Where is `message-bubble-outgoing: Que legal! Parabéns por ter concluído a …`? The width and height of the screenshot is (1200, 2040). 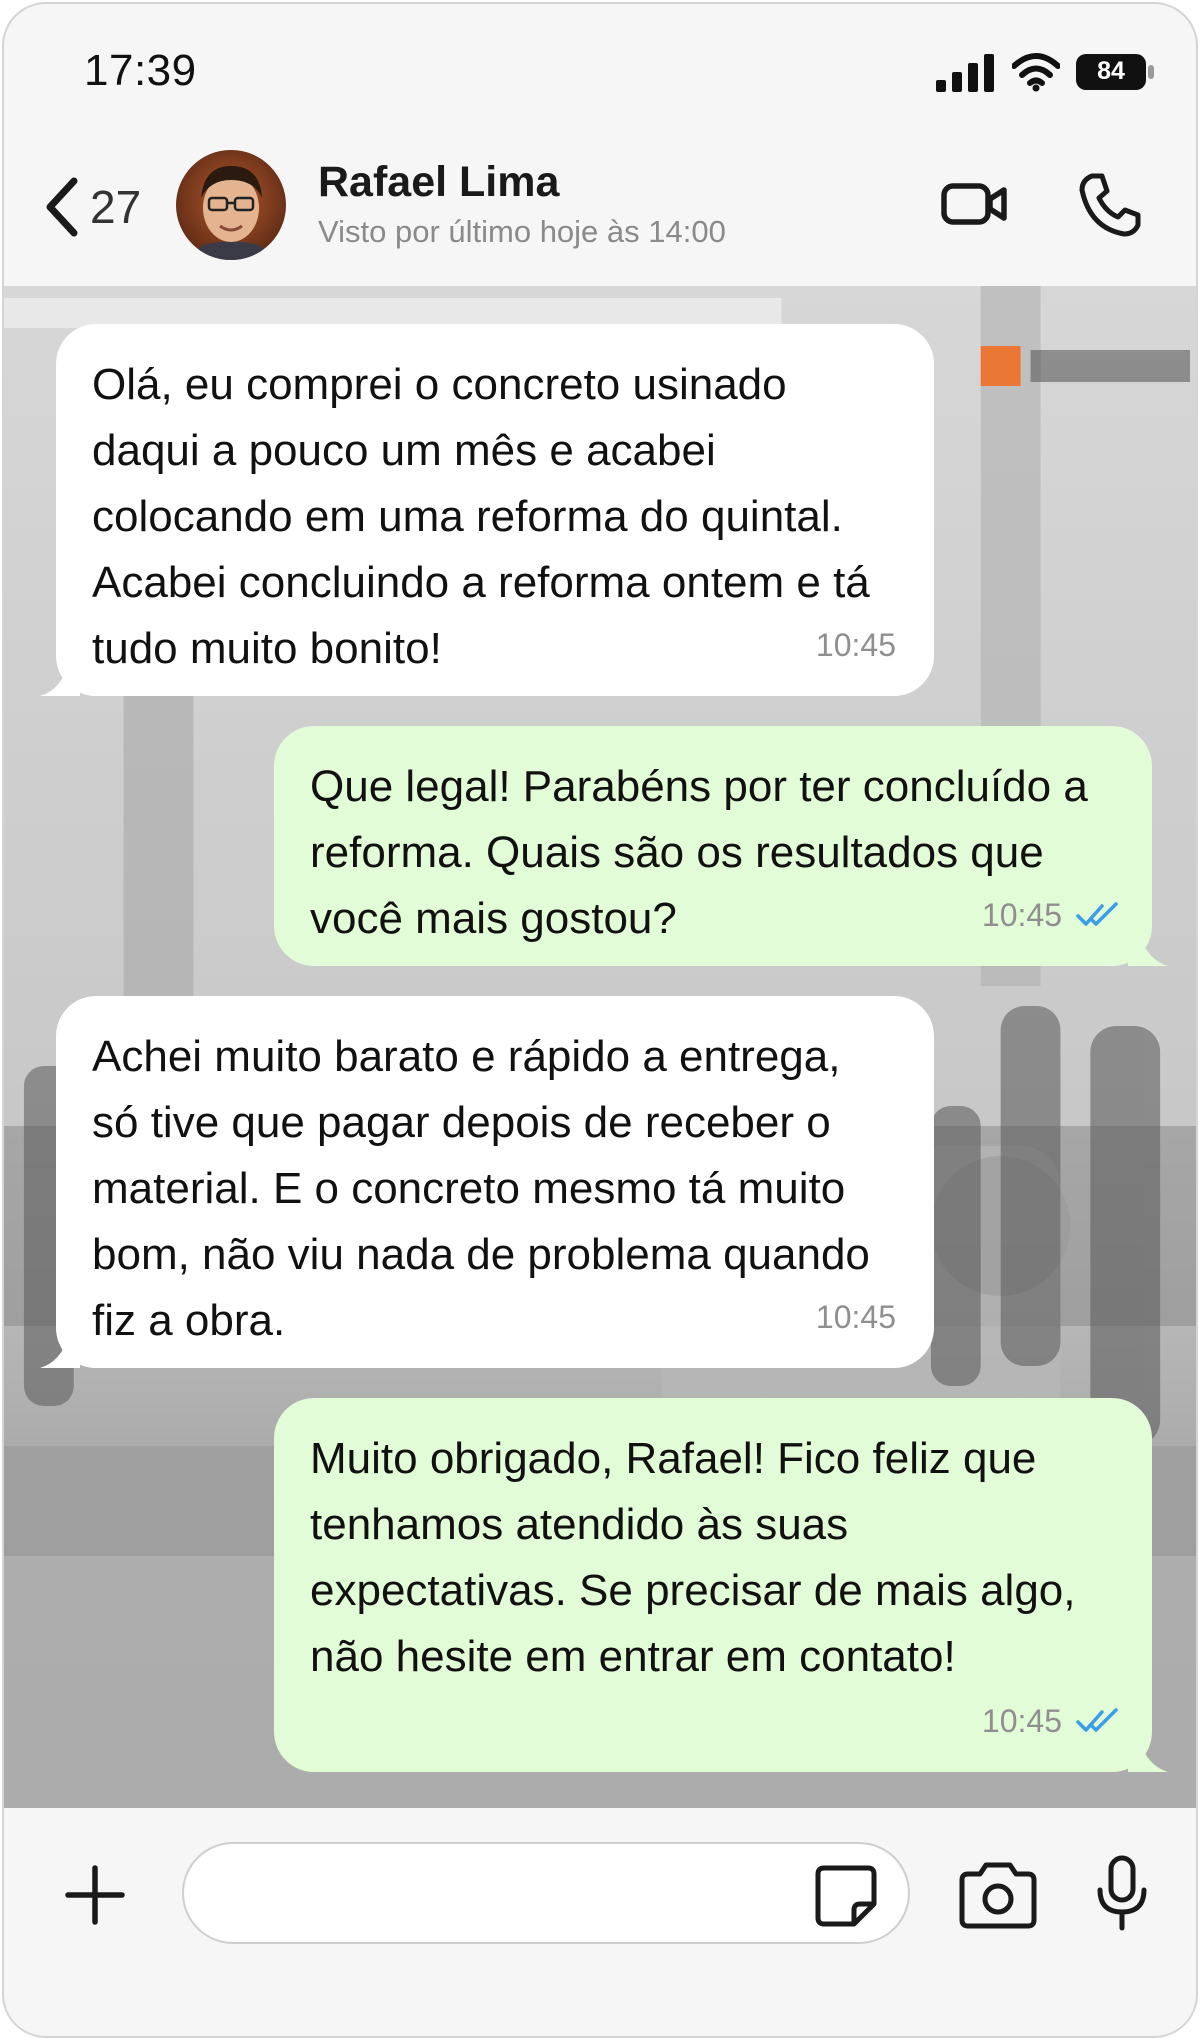
message-bubble-outgoing: Que legal! Parabéns por ter concluído a … is located at coordinates (721, 846).